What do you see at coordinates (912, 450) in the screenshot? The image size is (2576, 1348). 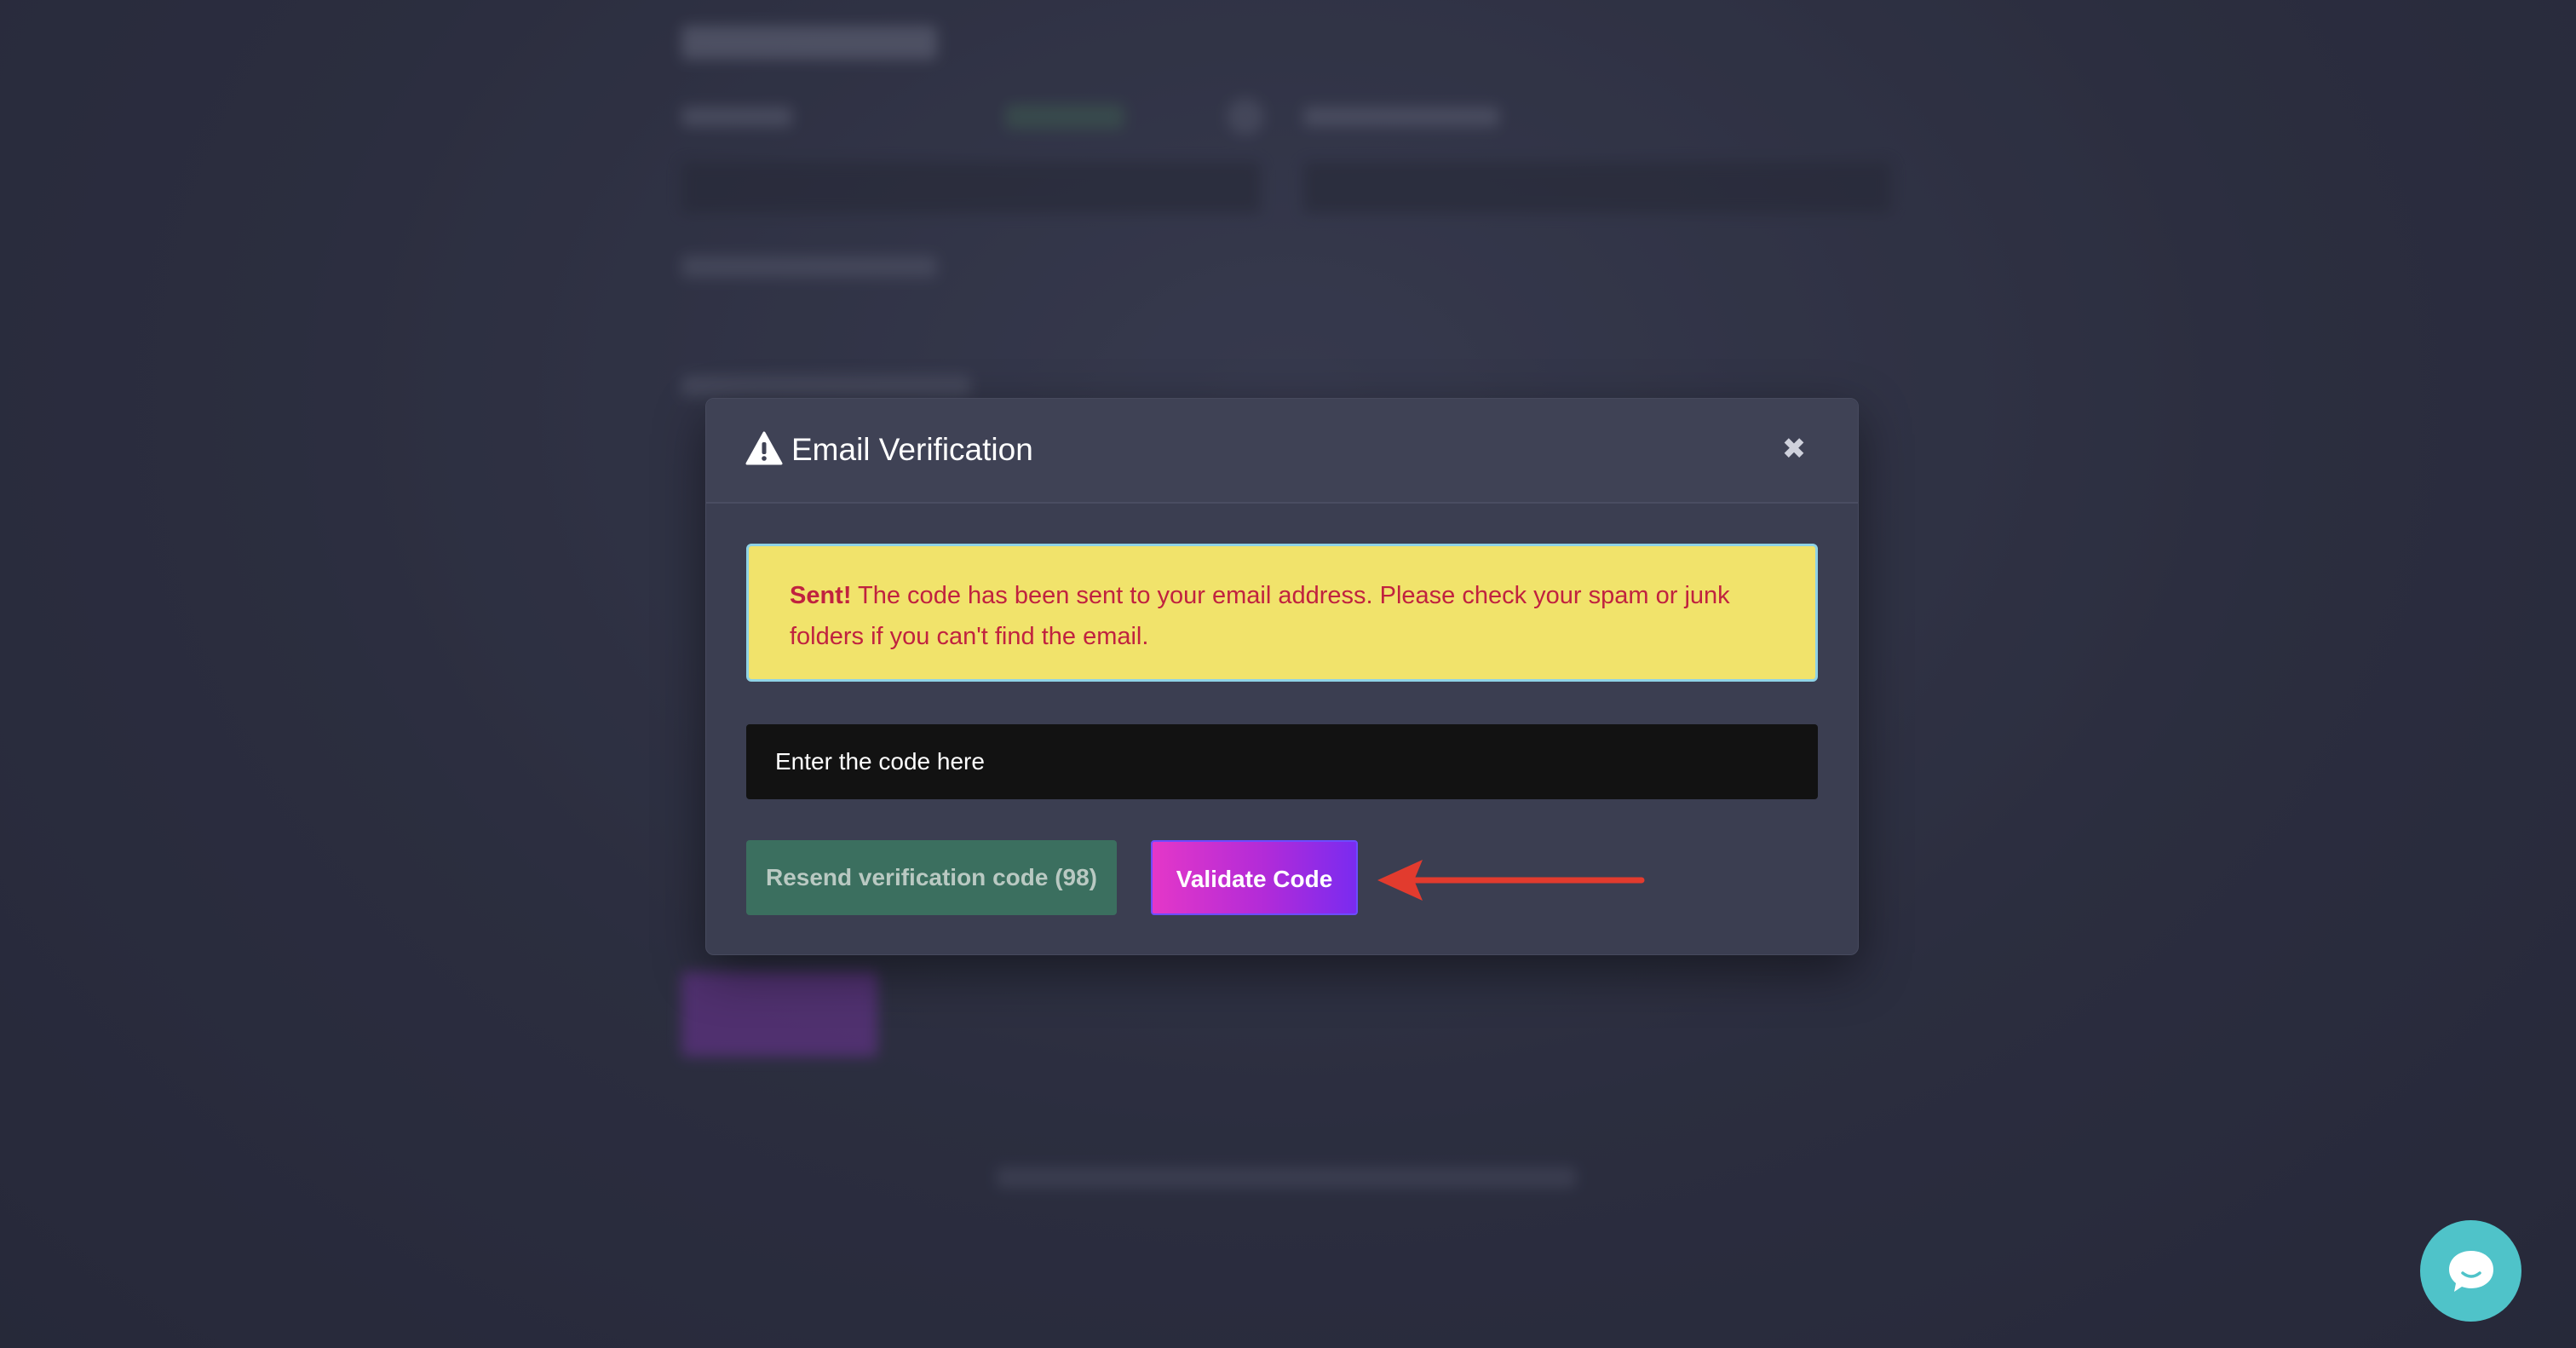 I see `modal-title: Email Verification` at bounding box center [912, 450].